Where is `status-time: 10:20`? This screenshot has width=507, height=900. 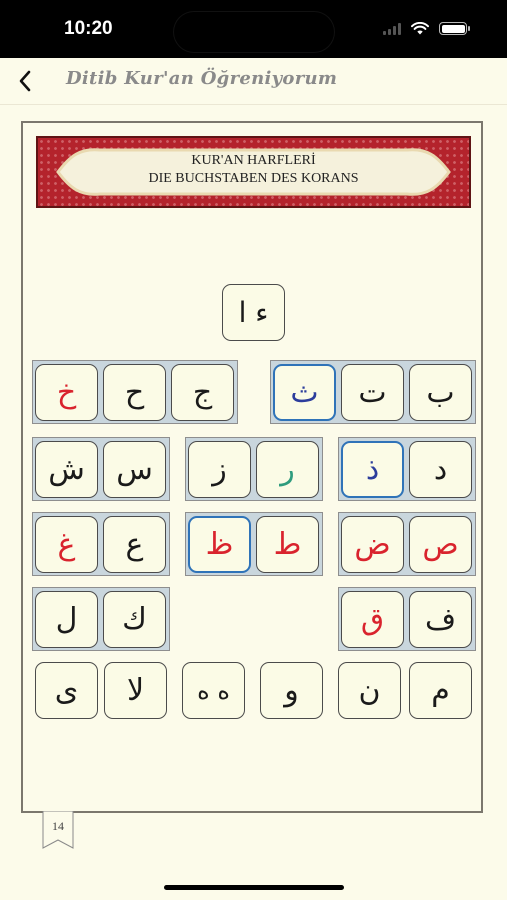 status-time: 10:20 is located at coordinates (88, 28).